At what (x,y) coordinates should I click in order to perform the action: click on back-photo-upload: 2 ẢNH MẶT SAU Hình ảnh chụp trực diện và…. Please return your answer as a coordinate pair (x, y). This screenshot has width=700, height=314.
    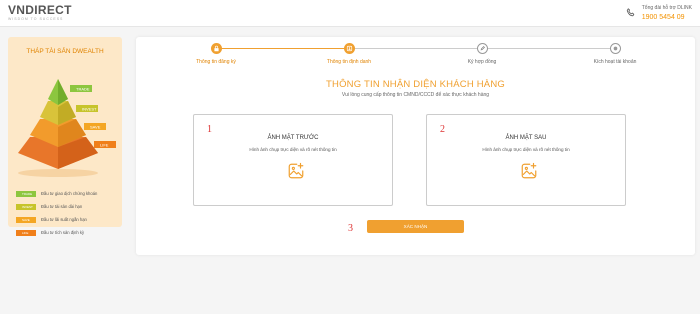
    Looking at the image, I should click on (526, 160).